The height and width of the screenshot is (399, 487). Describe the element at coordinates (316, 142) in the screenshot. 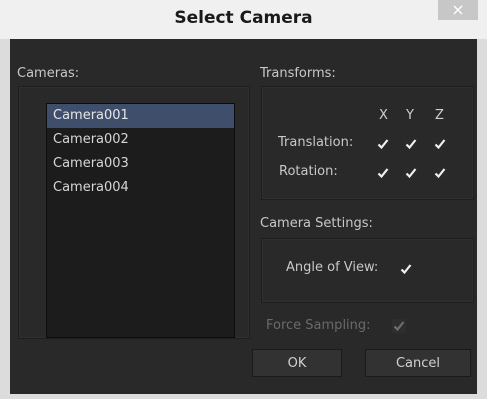

I see `translation-label: Translation:` at that location.